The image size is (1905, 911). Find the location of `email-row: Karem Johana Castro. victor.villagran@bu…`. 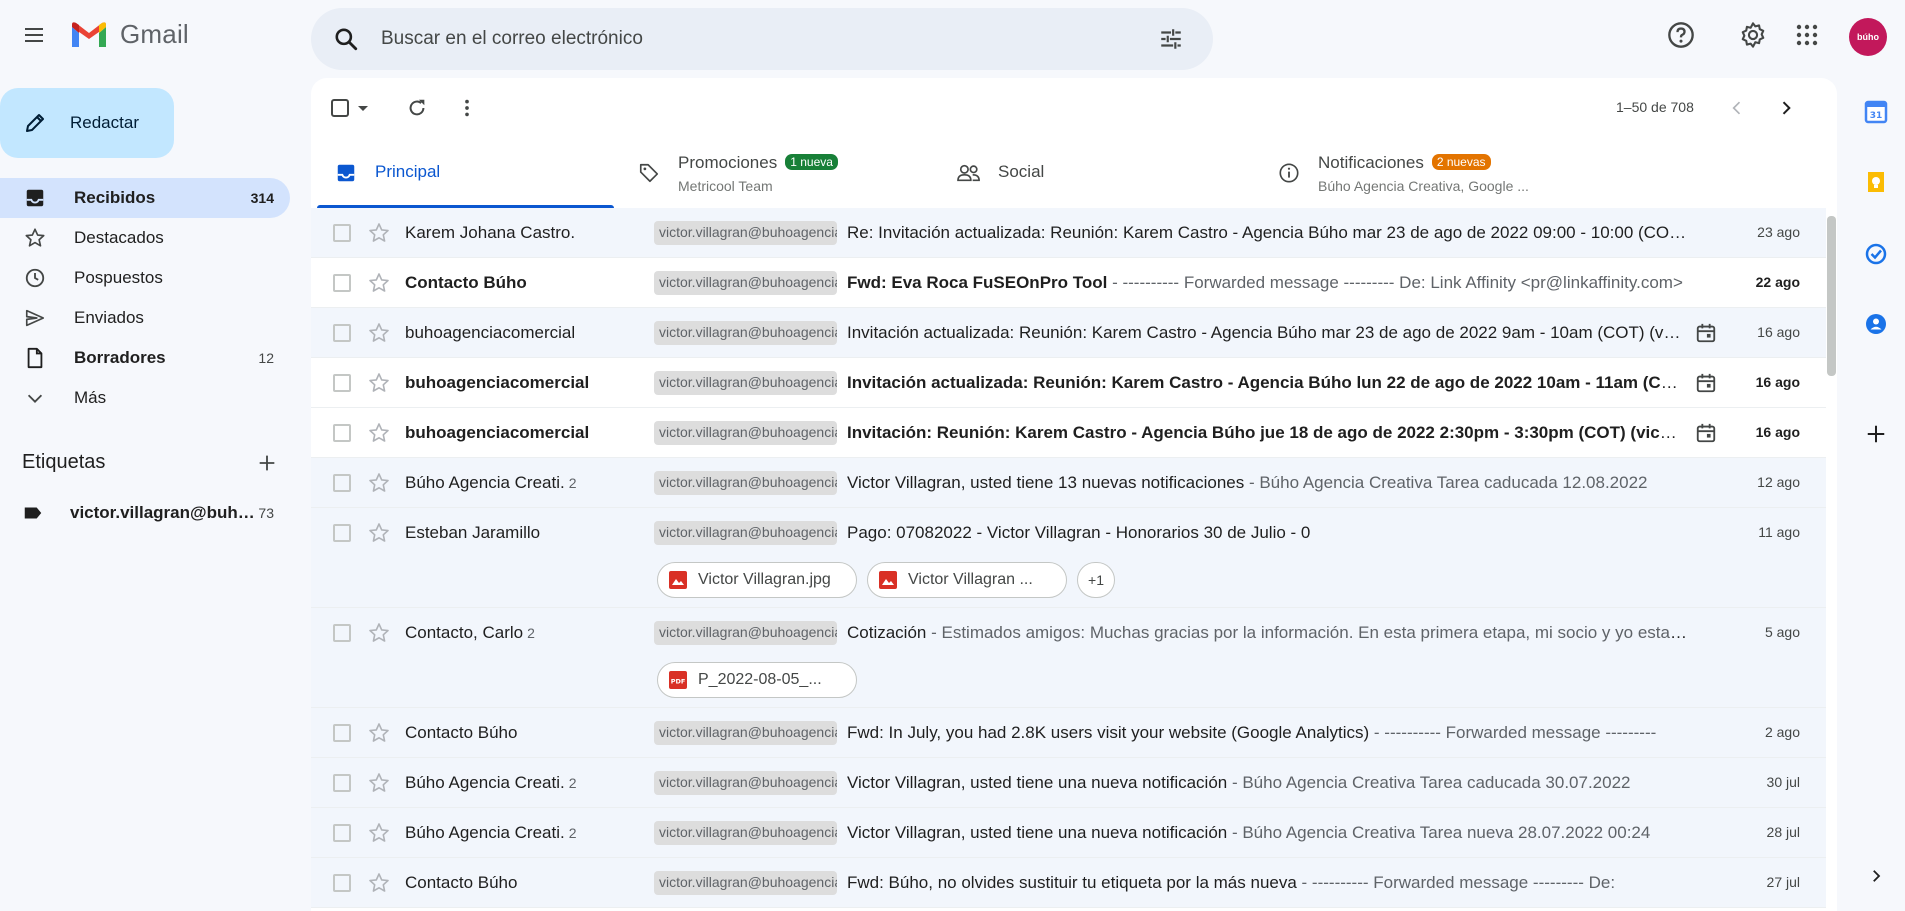

email-row: Karem Johana Castro. victor.villagran@bu… is located at coordinates (1068, 233).